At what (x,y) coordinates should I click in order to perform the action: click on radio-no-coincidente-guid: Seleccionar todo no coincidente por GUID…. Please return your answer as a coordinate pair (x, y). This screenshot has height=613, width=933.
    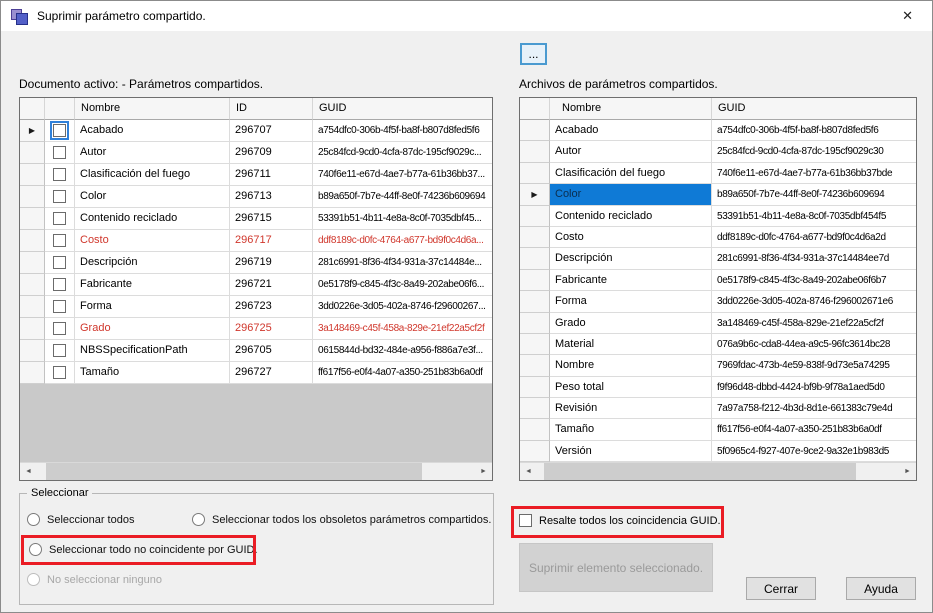
    Looking at the image, I should click on (143, 549).